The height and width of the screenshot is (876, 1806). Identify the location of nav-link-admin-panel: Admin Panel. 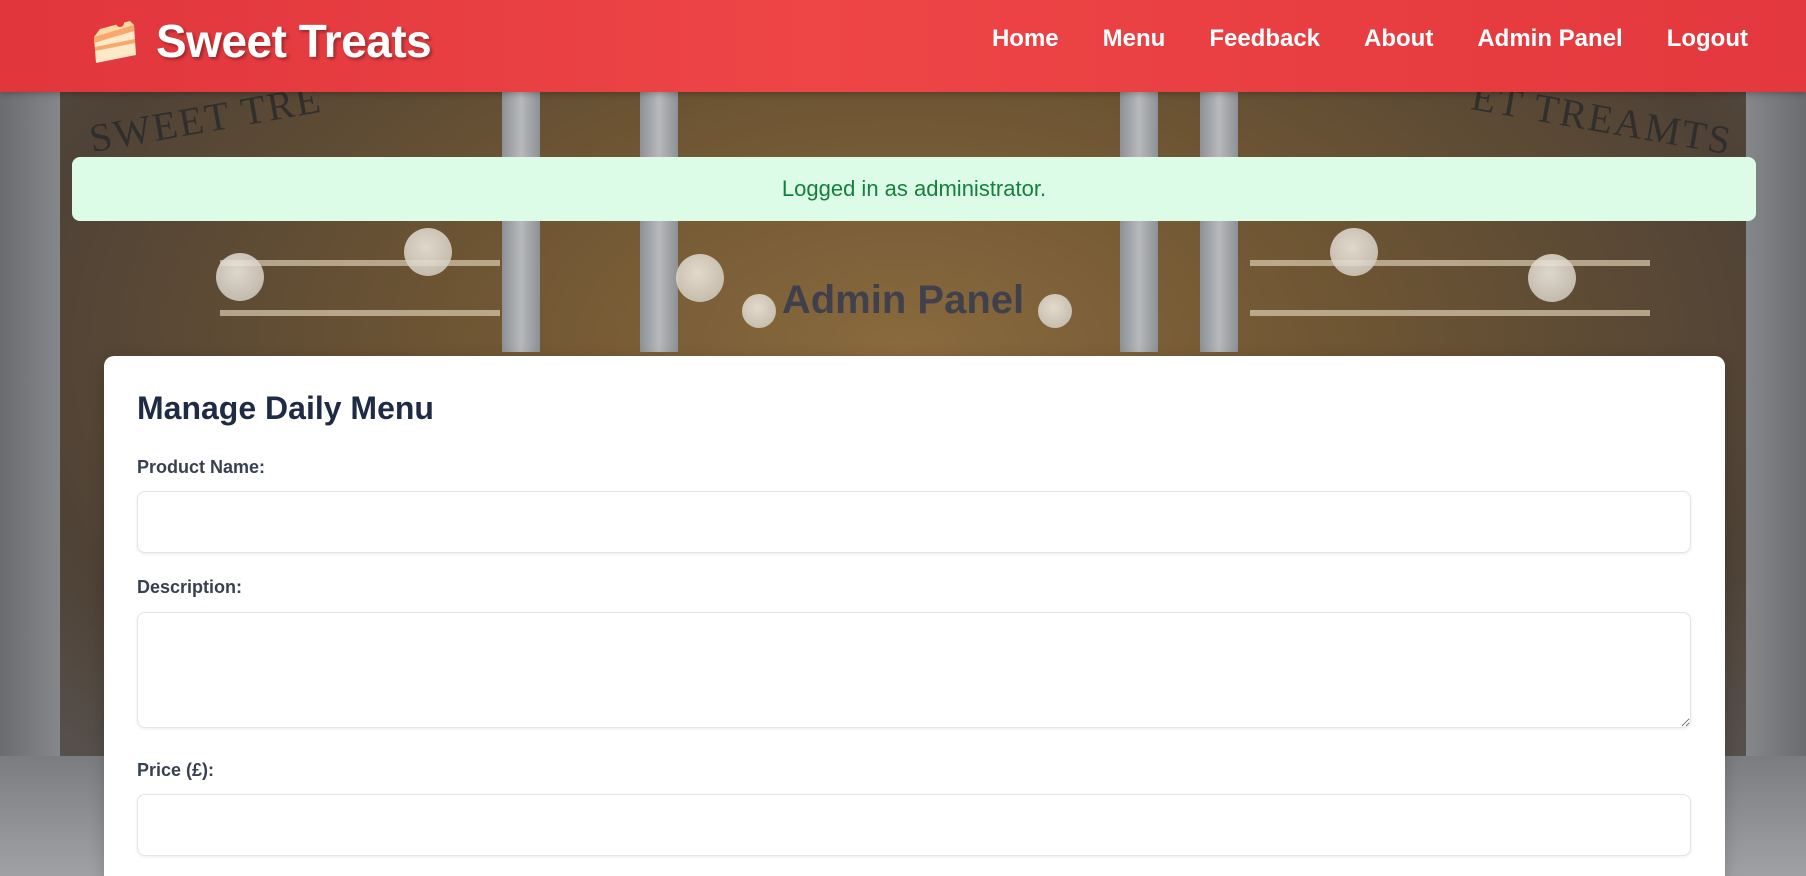
(1549, 39).